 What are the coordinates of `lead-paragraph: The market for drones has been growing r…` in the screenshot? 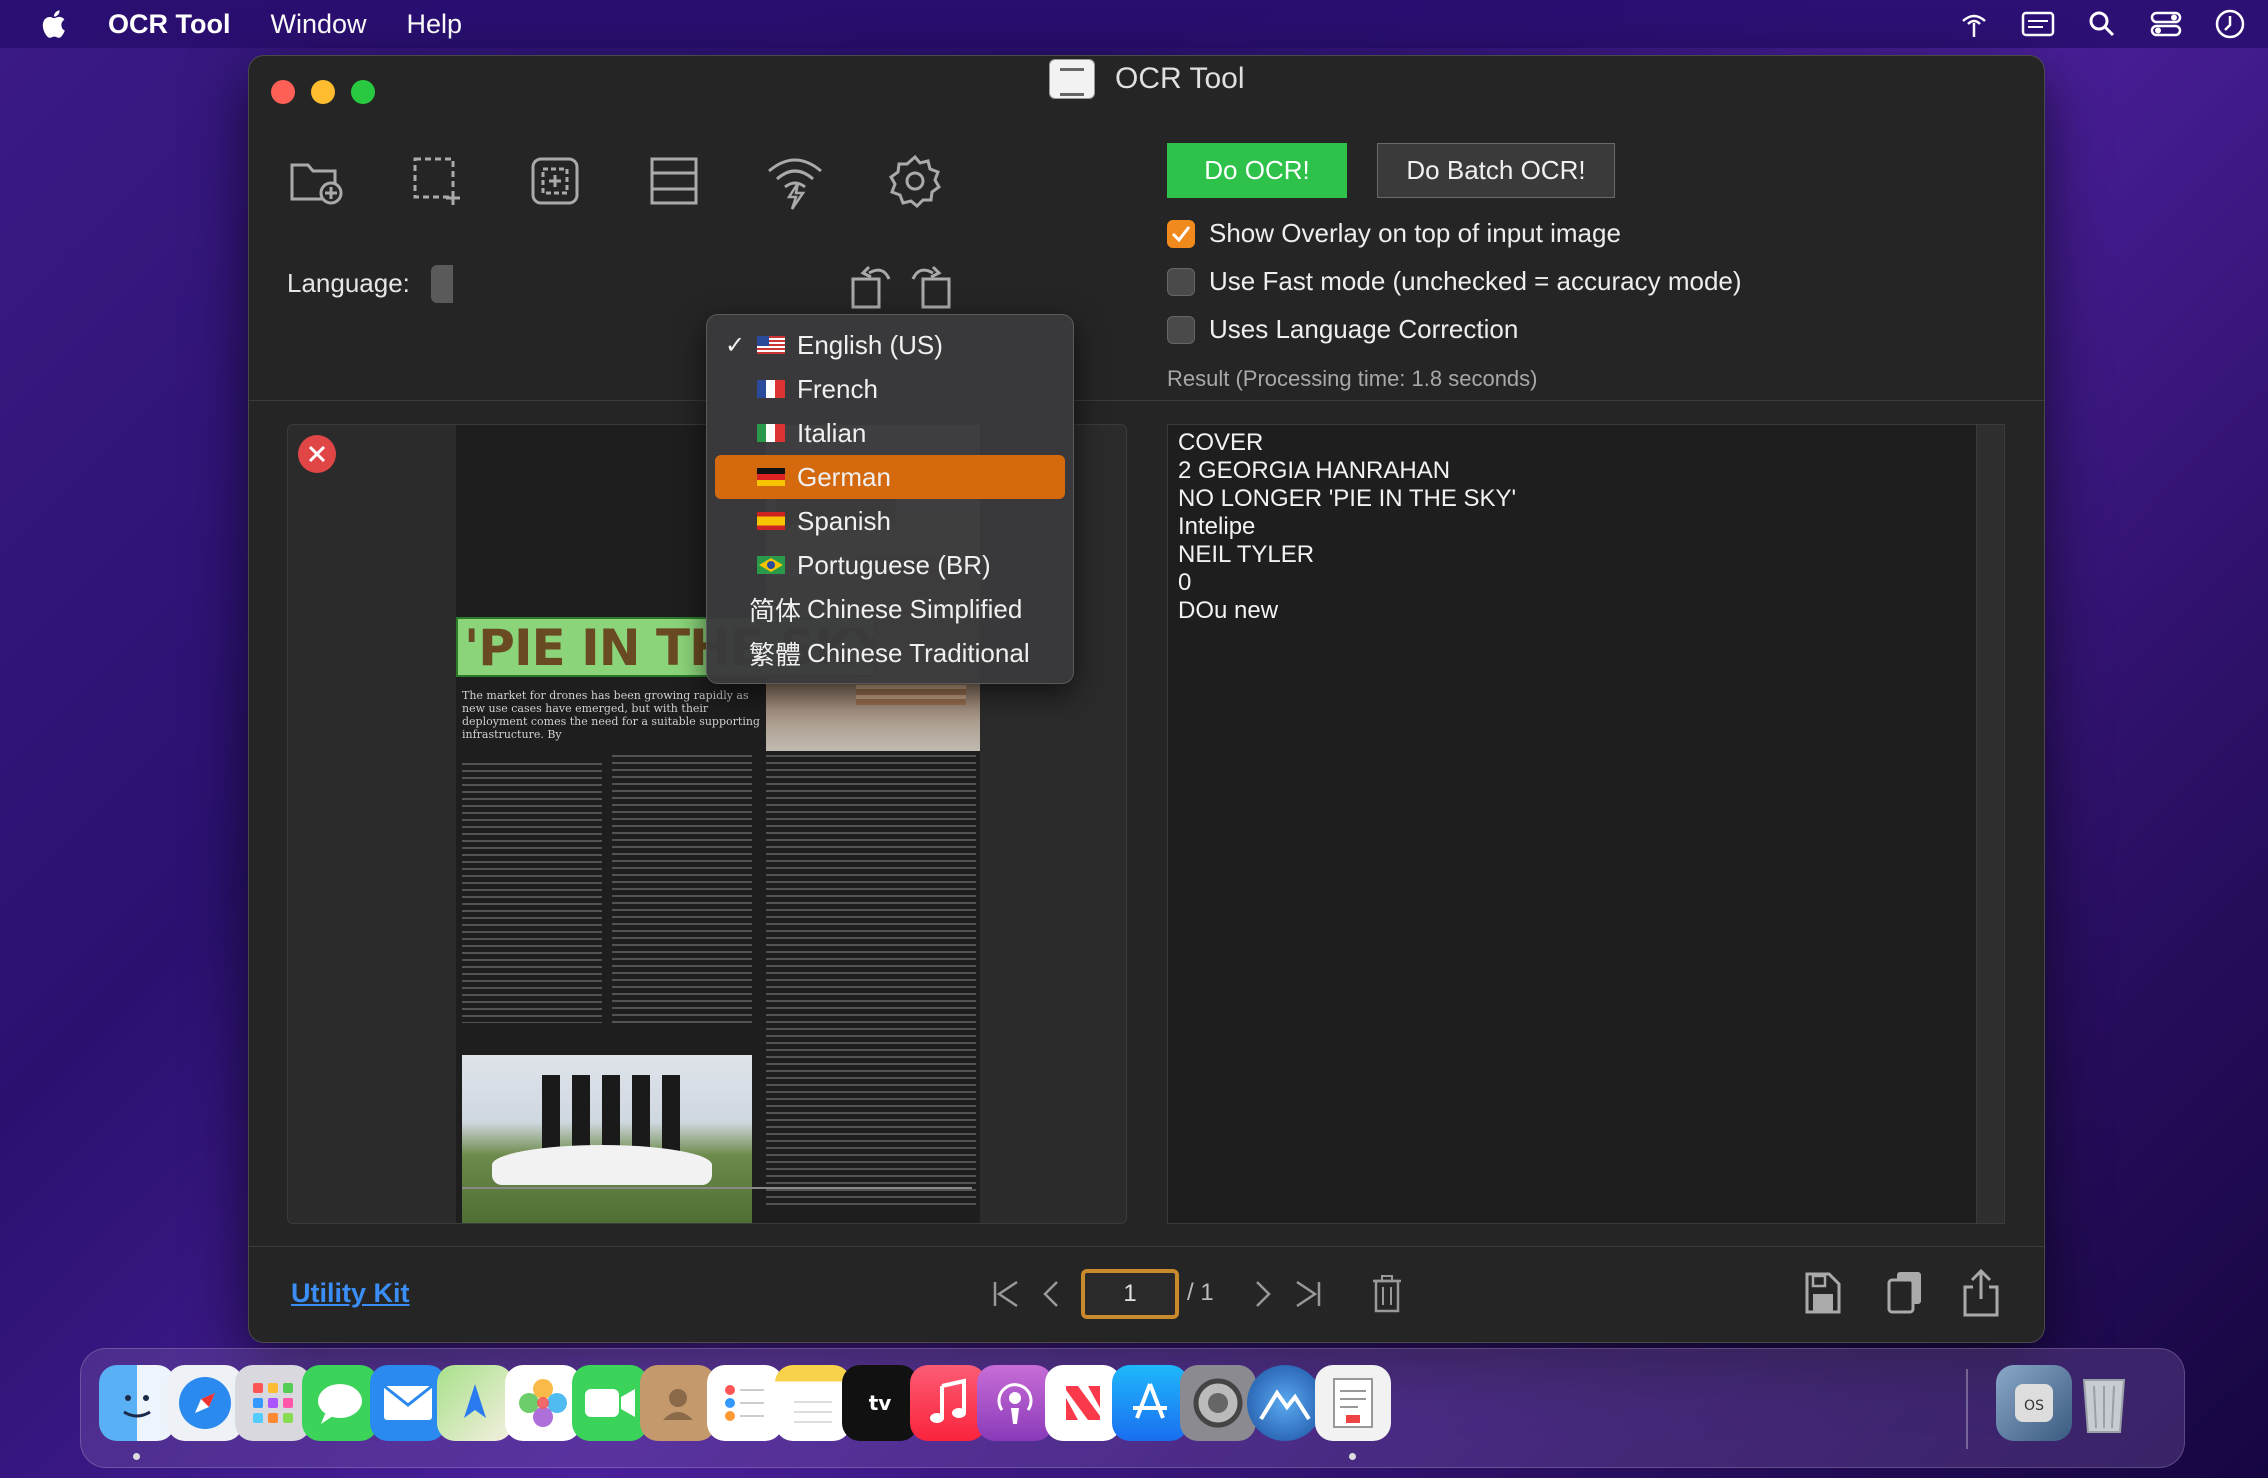 It's located at (611, 715).